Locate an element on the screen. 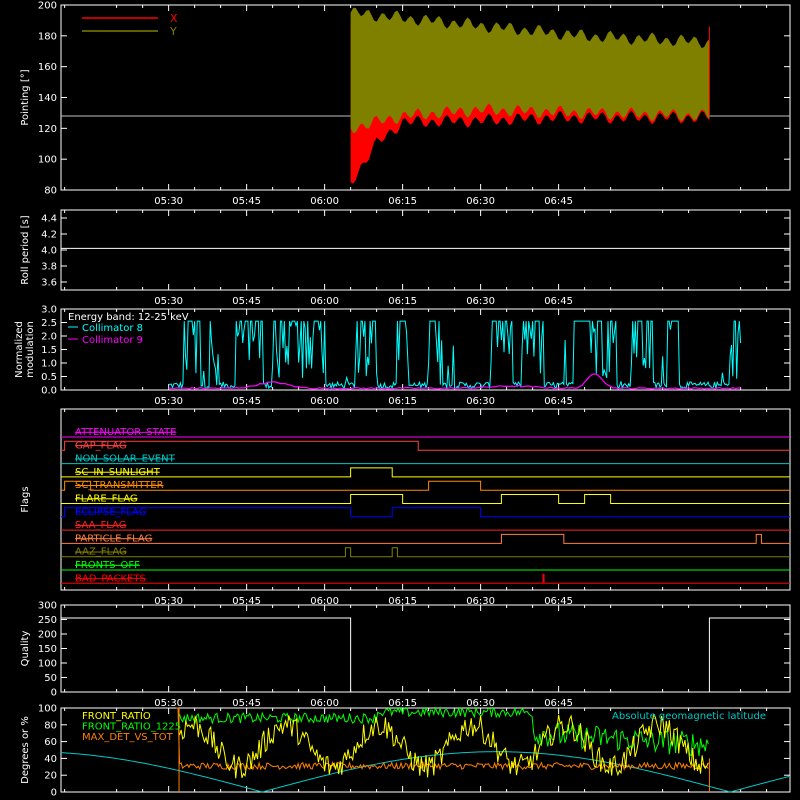 The image size is (800, 800). y-axis-label: Normalizedmodulation is located at coordinates (25, 349).